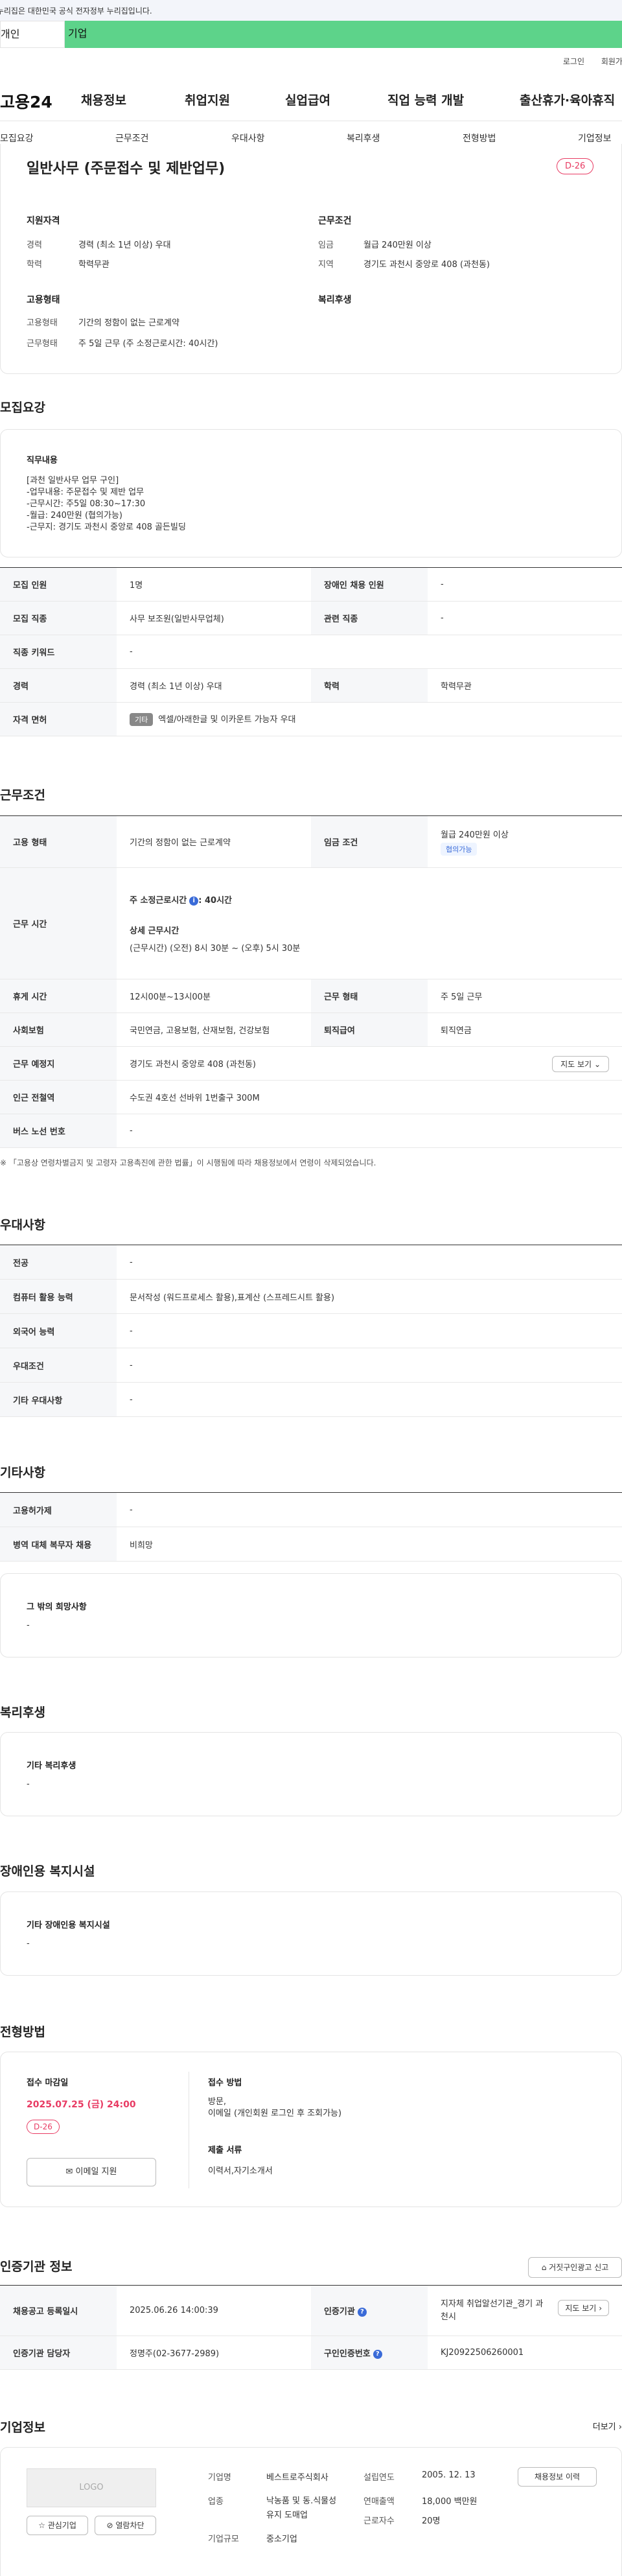 The height and width of the screenshot is (2576, 622). I want to click on nav-parental-leave: 출산휴가·육아휴직, so click(567, 99).